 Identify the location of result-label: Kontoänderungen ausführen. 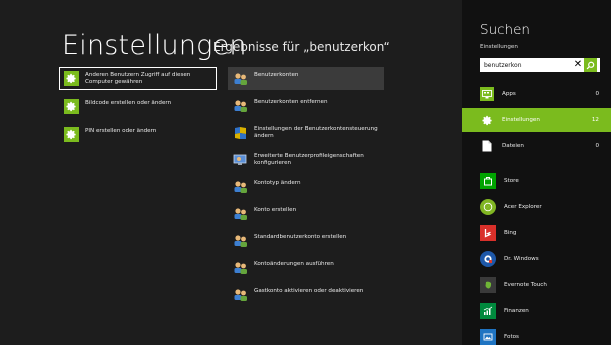
(294, 264).